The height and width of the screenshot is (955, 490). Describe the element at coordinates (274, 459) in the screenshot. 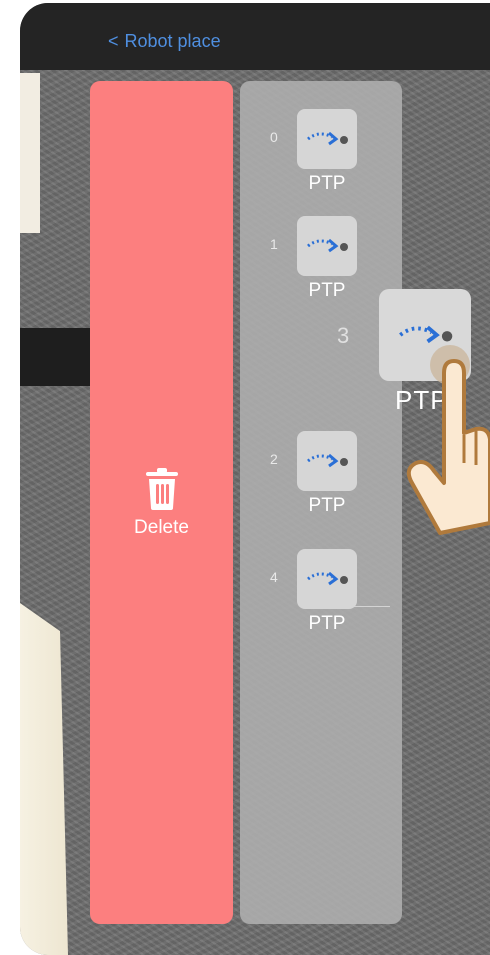

I see `point-index: 2` at that location.